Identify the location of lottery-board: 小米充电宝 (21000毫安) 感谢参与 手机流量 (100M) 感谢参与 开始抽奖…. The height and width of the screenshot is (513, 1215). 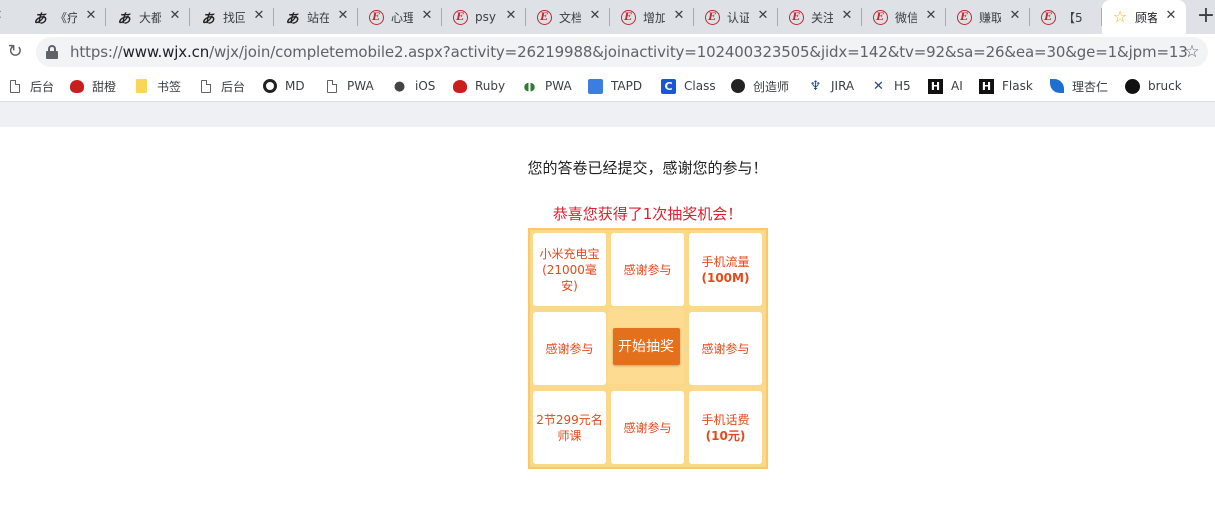
(648, 348).